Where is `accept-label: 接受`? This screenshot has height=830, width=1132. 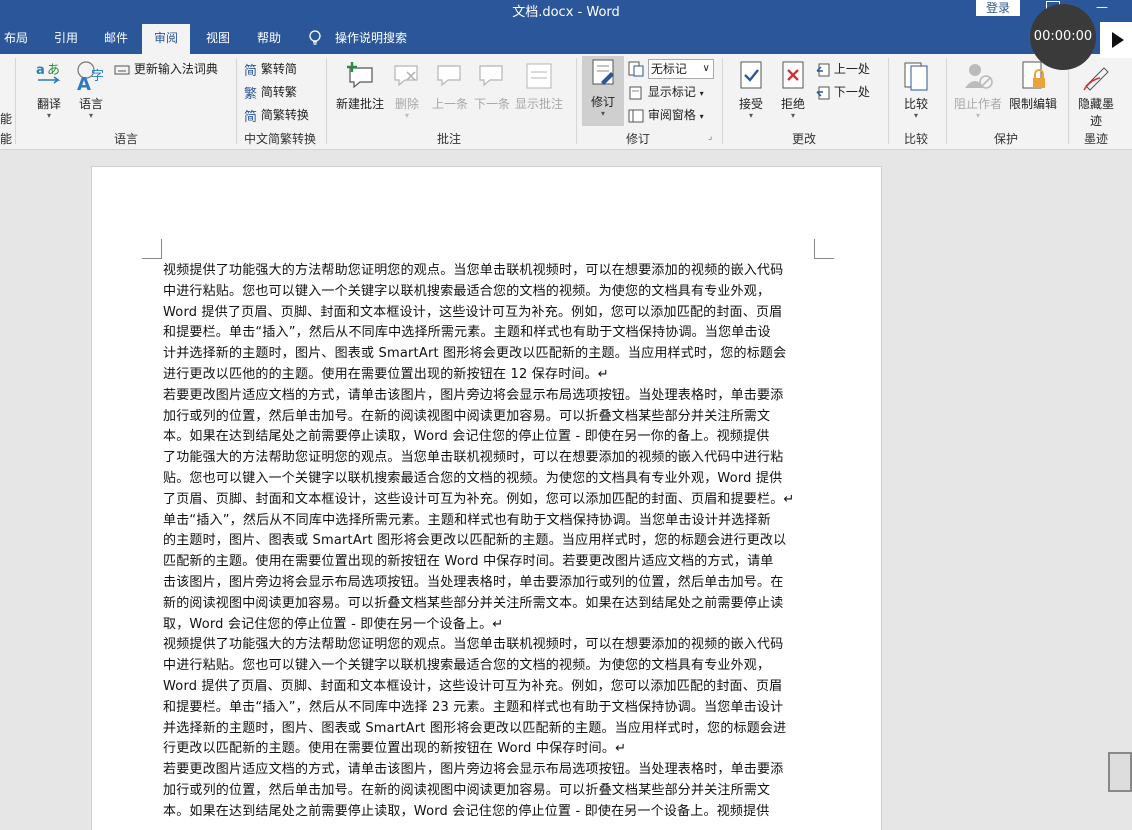 accept-label: 接受 is located at coordinates (750, 104).